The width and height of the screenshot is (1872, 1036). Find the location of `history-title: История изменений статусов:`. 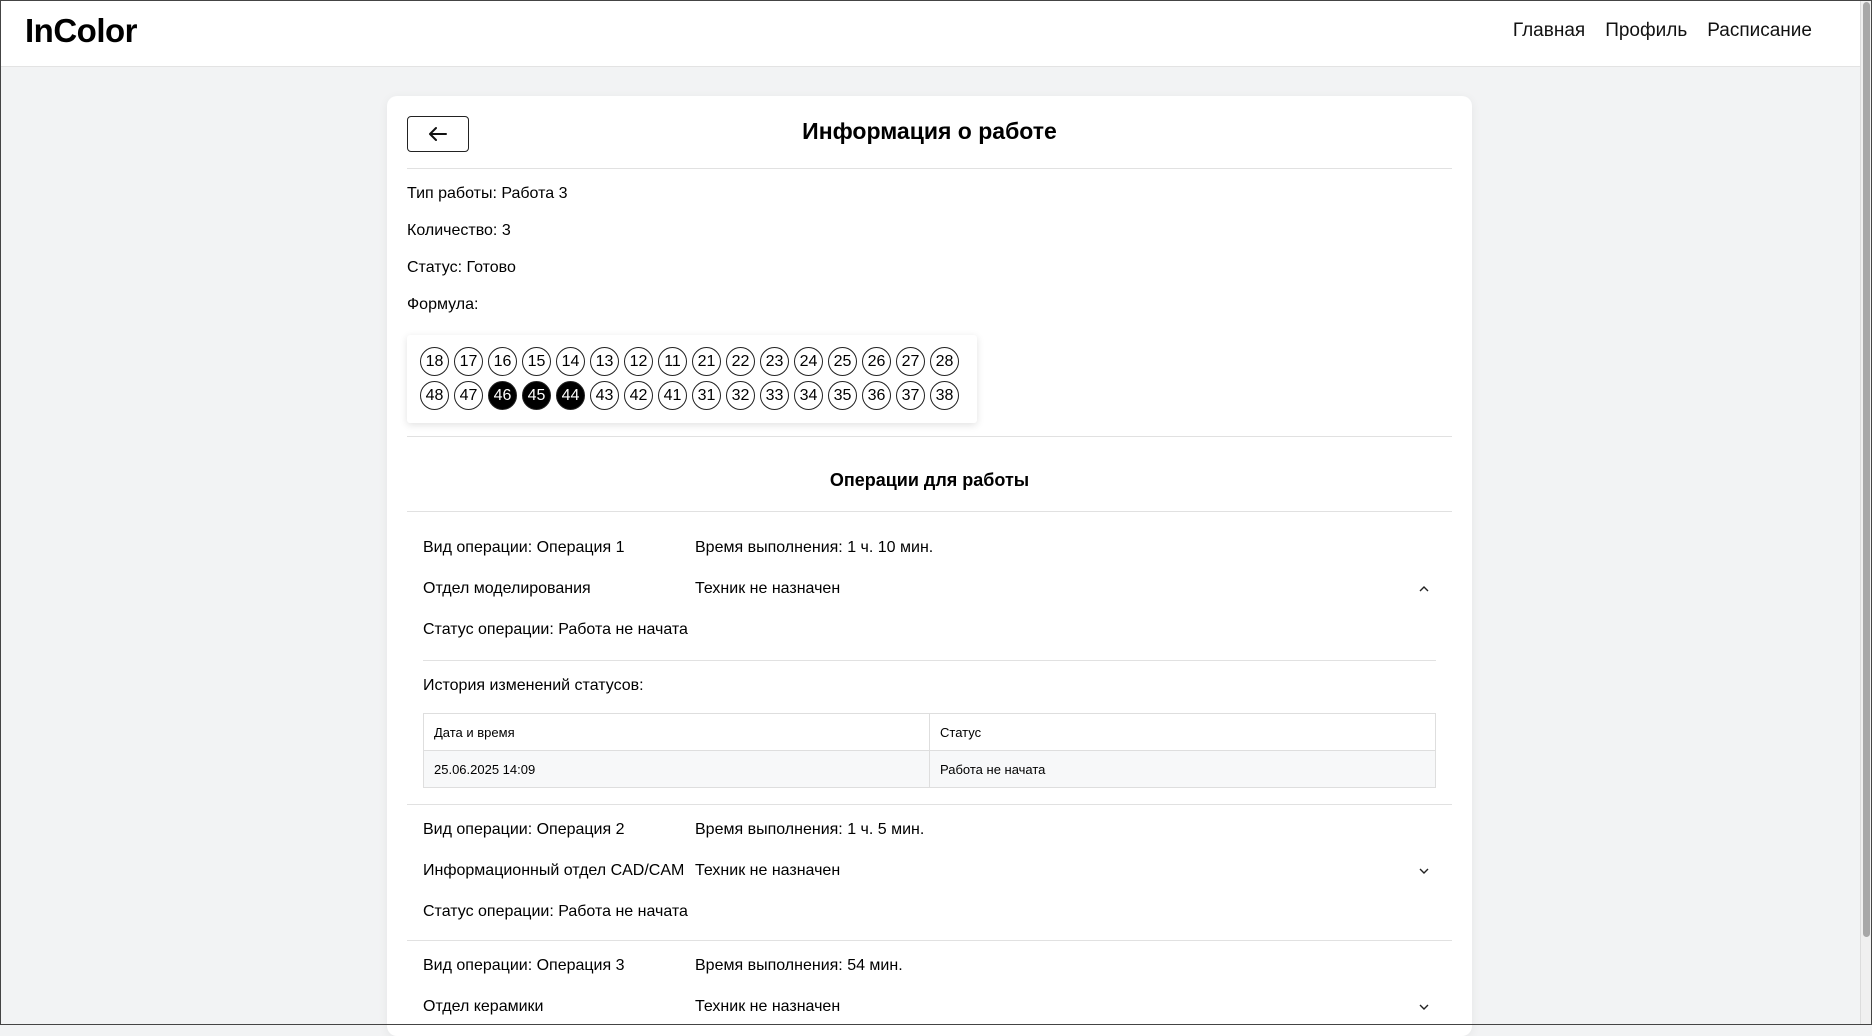

history-title: История изменений статусов: is located at coordinates (533, 685).